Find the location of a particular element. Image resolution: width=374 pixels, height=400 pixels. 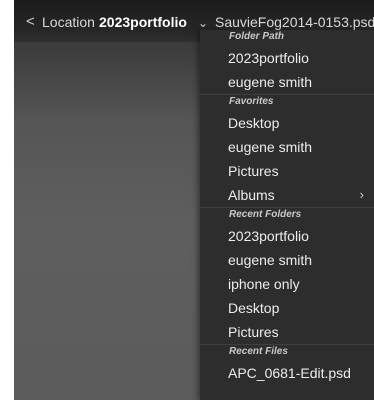

chevron-left-icon: < is located at coordinates (30, 22).